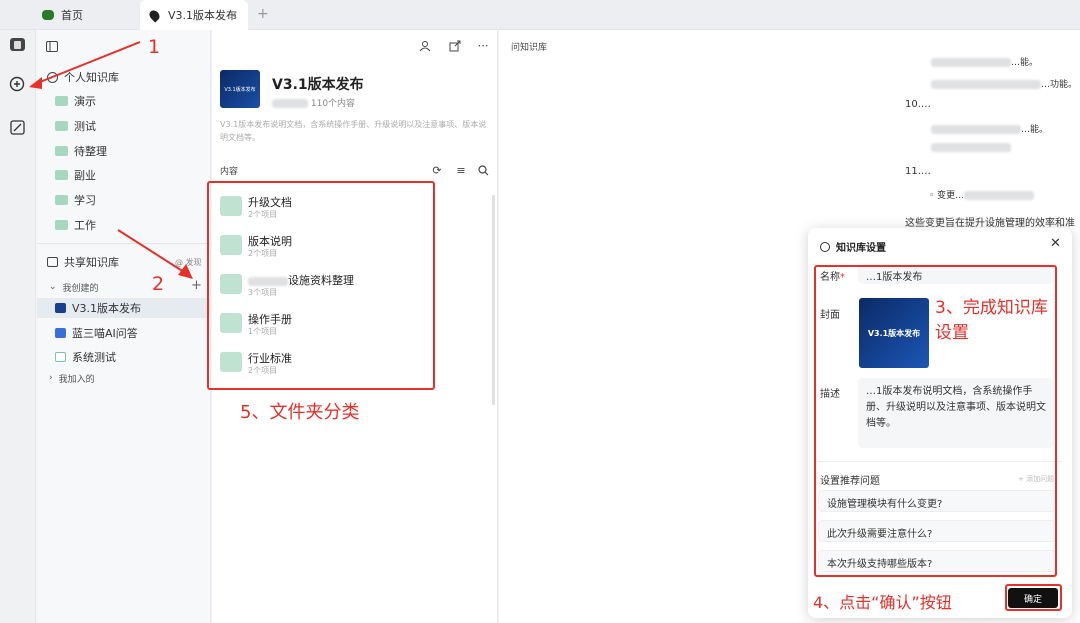 This screenshot has height=623, width=1080. I want to click on annotation-5: 5、文件夹分类, so click(300, 412).